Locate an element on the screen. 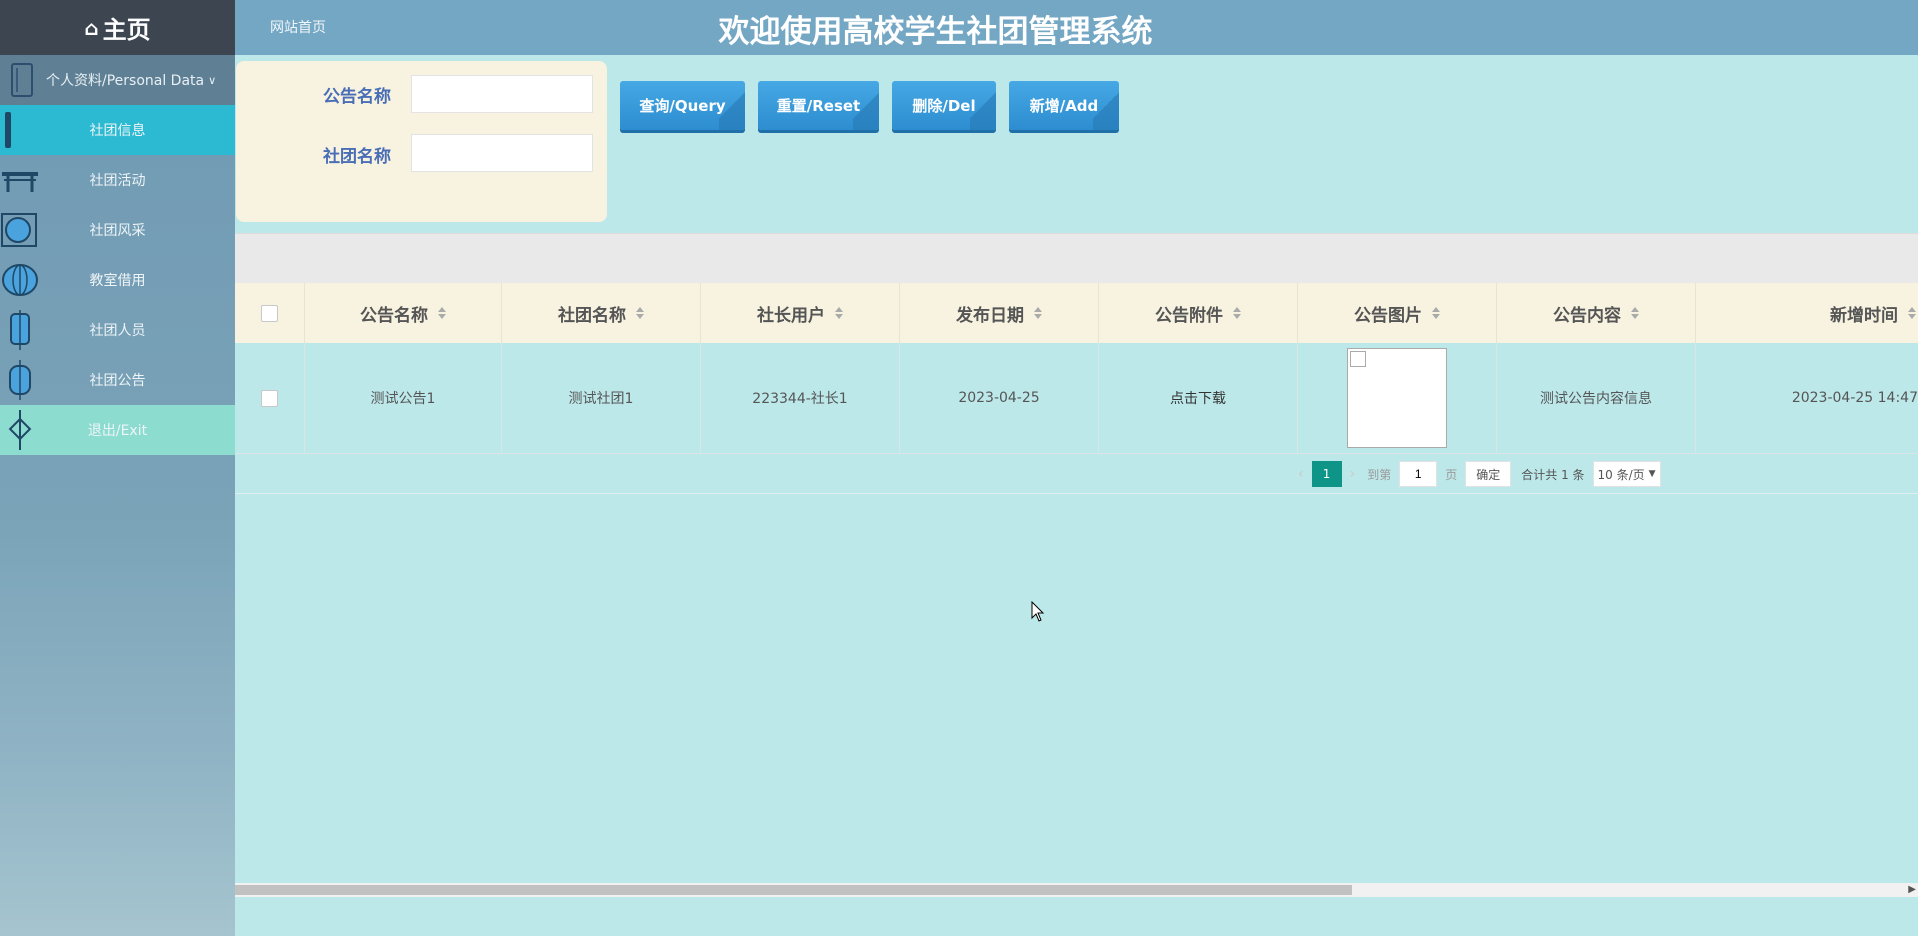 The image size is (1918, 936). column-header-club-name: 社团名称 is located at coordinates (601, 313).